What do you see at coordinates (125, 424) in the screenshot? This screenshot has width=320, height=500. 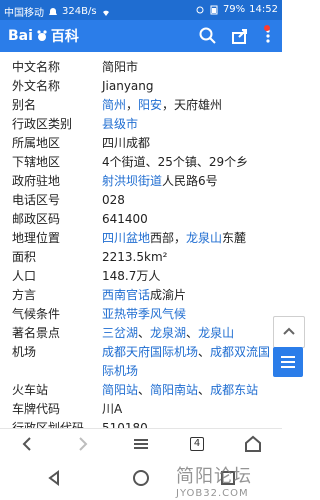 I see `info-text: 510180` at bounding box center [125, 424].